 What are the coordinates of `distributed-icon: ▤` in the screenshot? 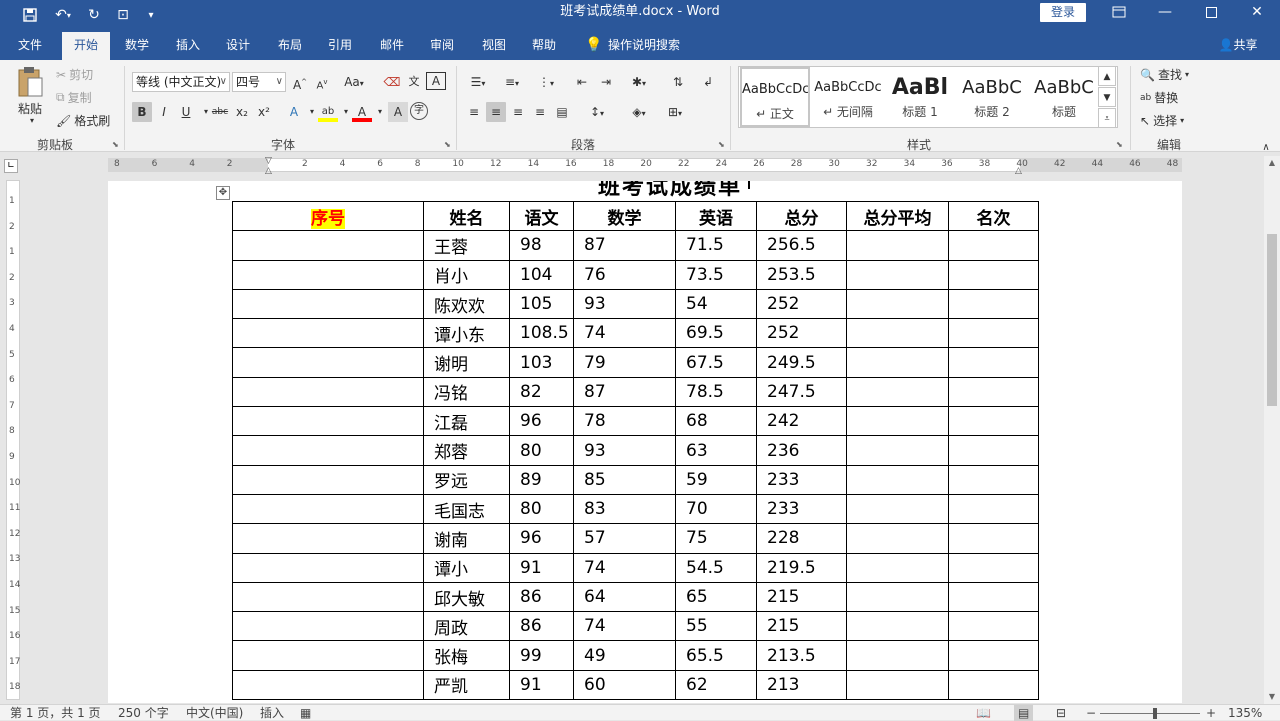 It's located at (562, 112).